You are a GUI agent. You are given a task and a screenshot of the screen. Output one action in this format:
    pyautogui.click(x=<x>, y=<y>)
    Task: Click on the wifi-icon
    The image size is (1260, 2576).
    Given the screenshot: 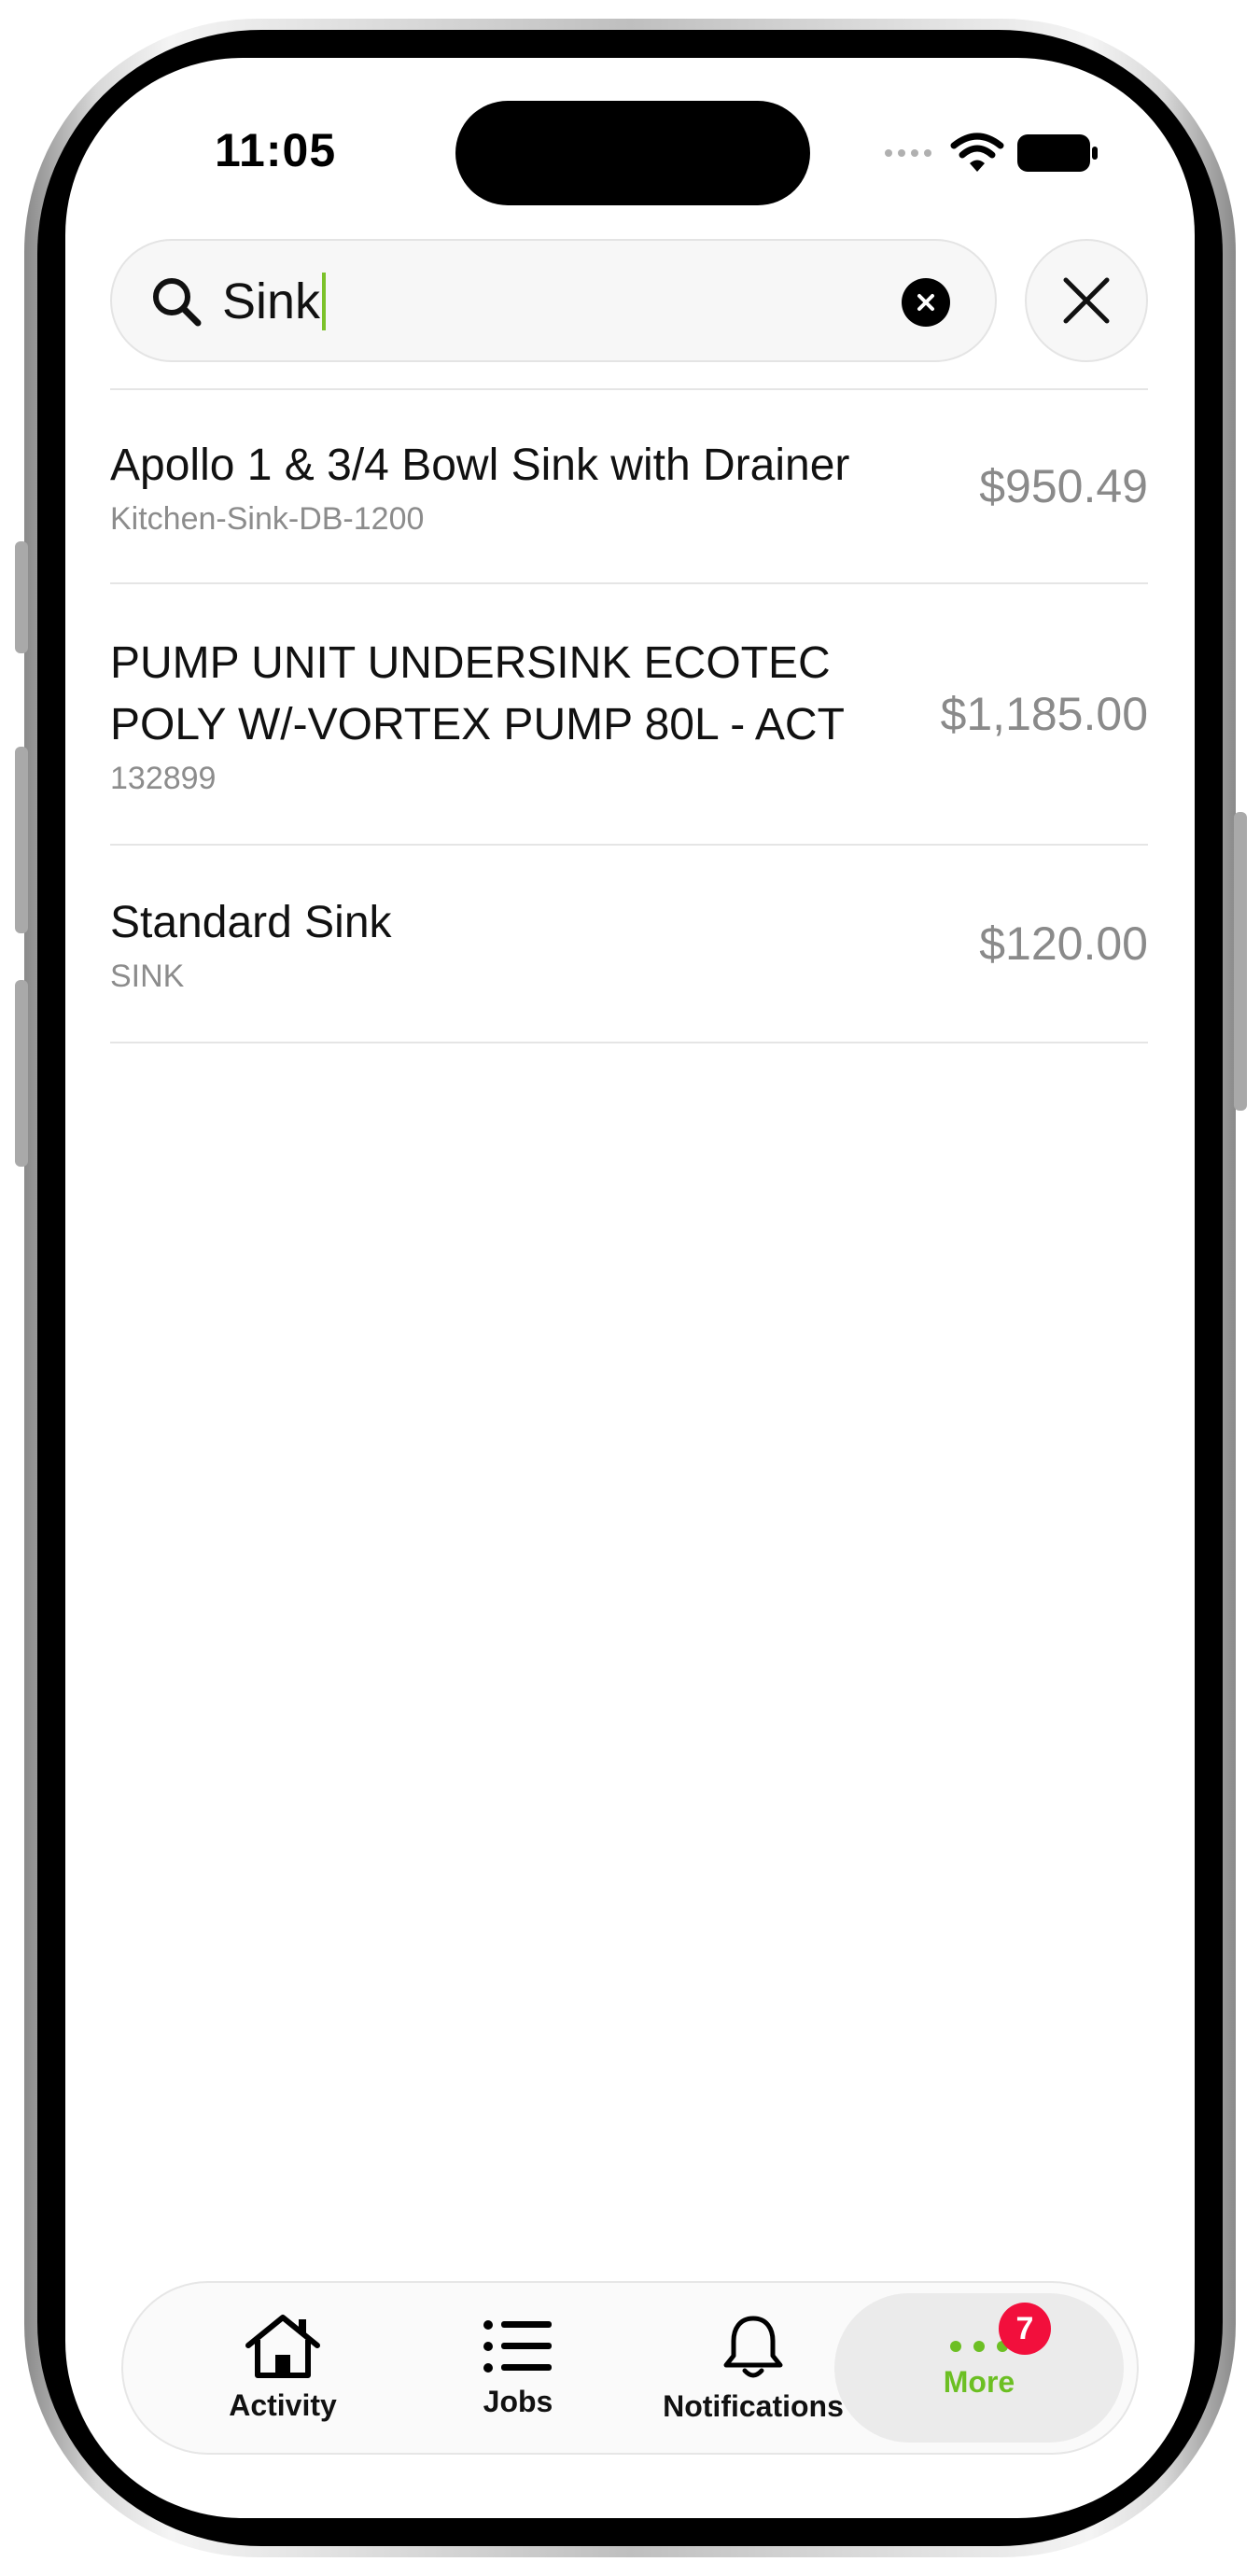 What is the action you would take?
    pyautogui.click(x=977, y=152)
    